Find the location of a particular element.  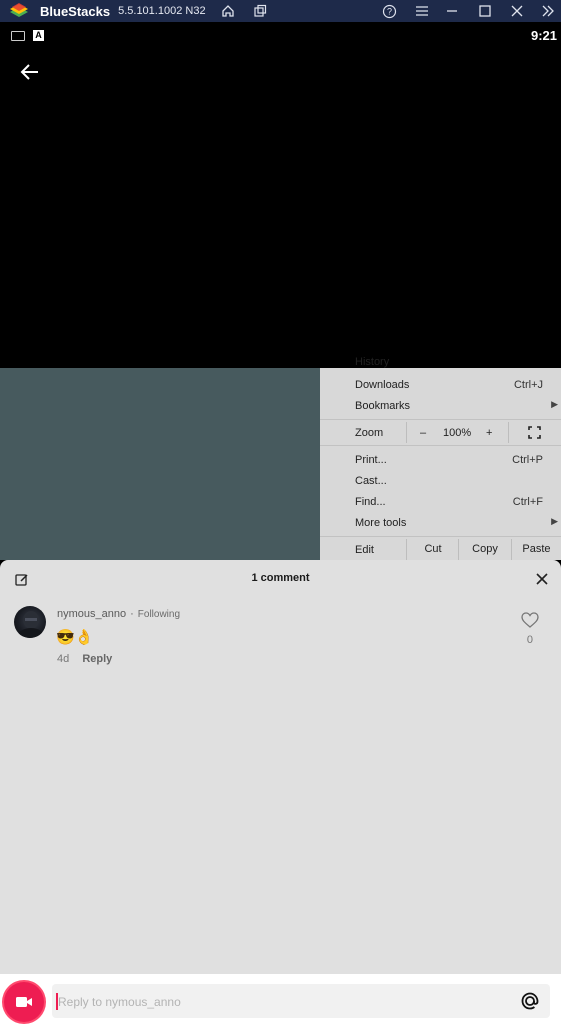

close-window-icon is located at coordinates (517, 11).